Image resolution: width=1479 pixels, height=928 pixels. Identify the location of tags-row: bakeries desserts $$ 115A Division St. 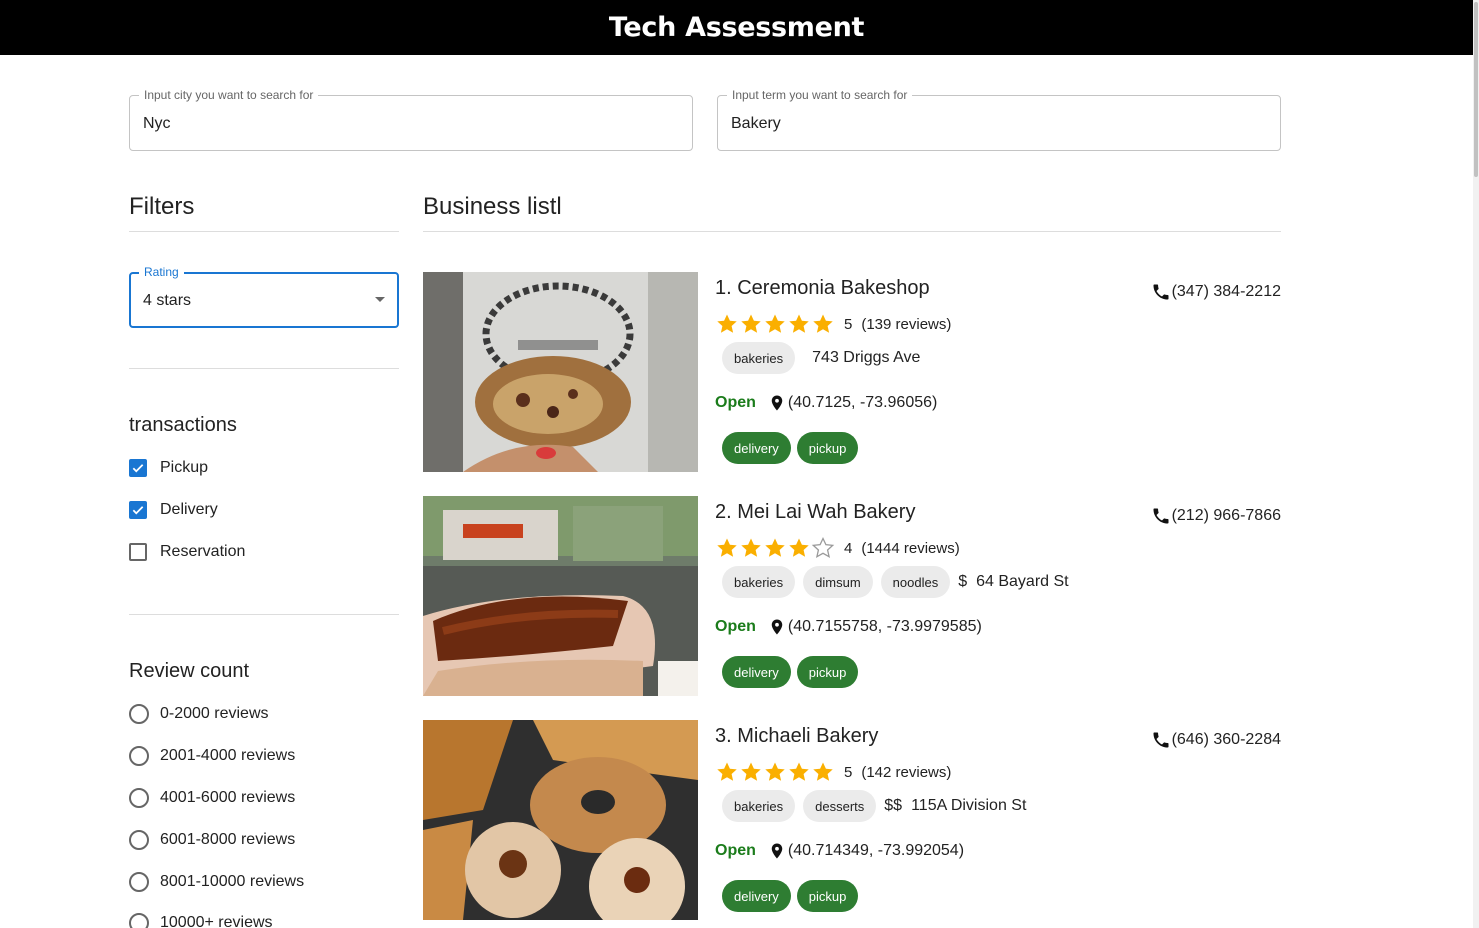
(874, 806).